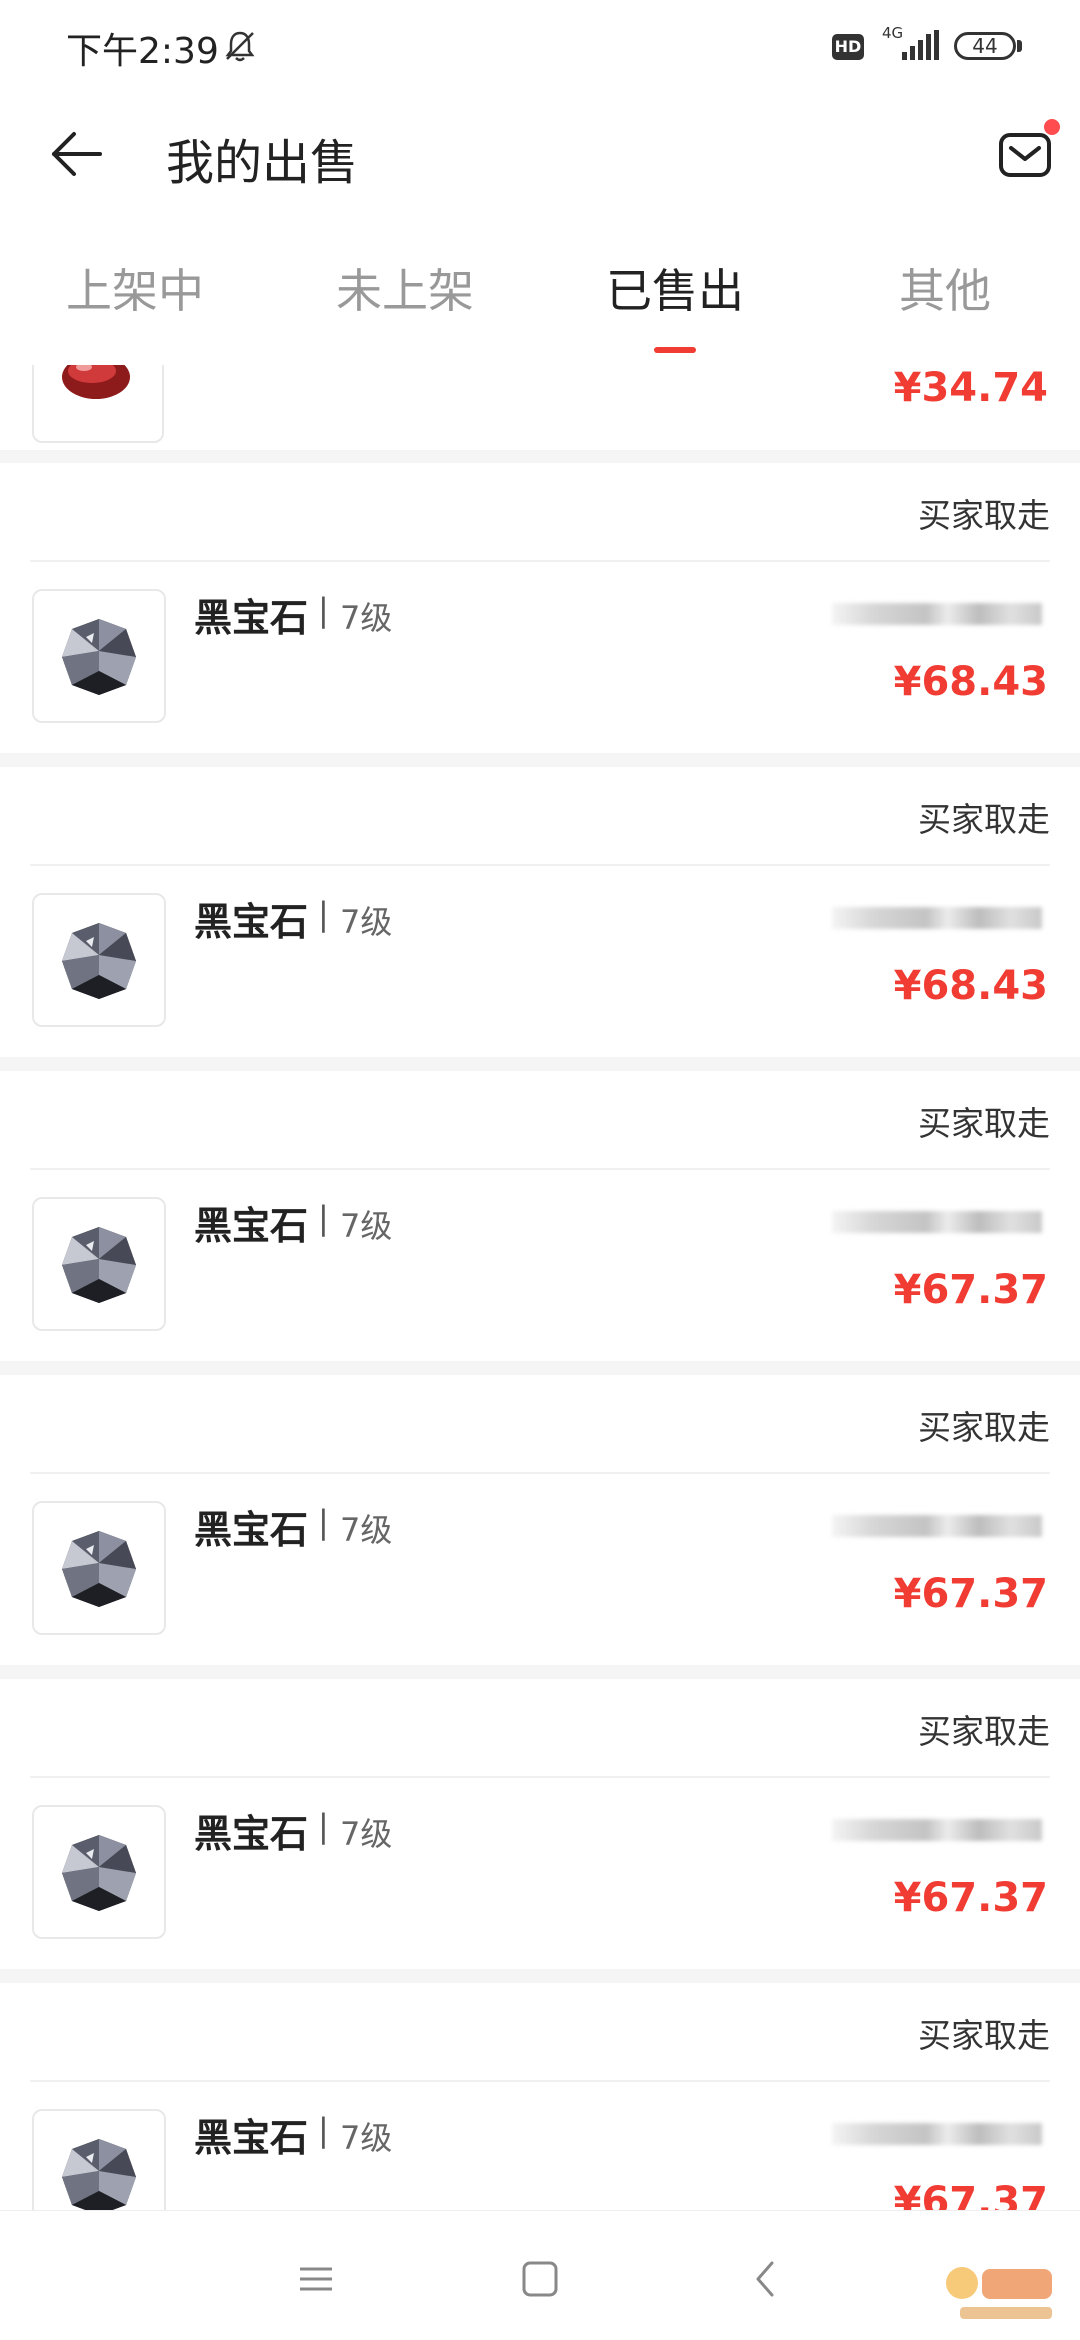 This screenshot has height=2340, width=1080. Describe the element at coordinates (405, 288) in the screenshot. I see `tab-not-listed: 未上架` at that location.